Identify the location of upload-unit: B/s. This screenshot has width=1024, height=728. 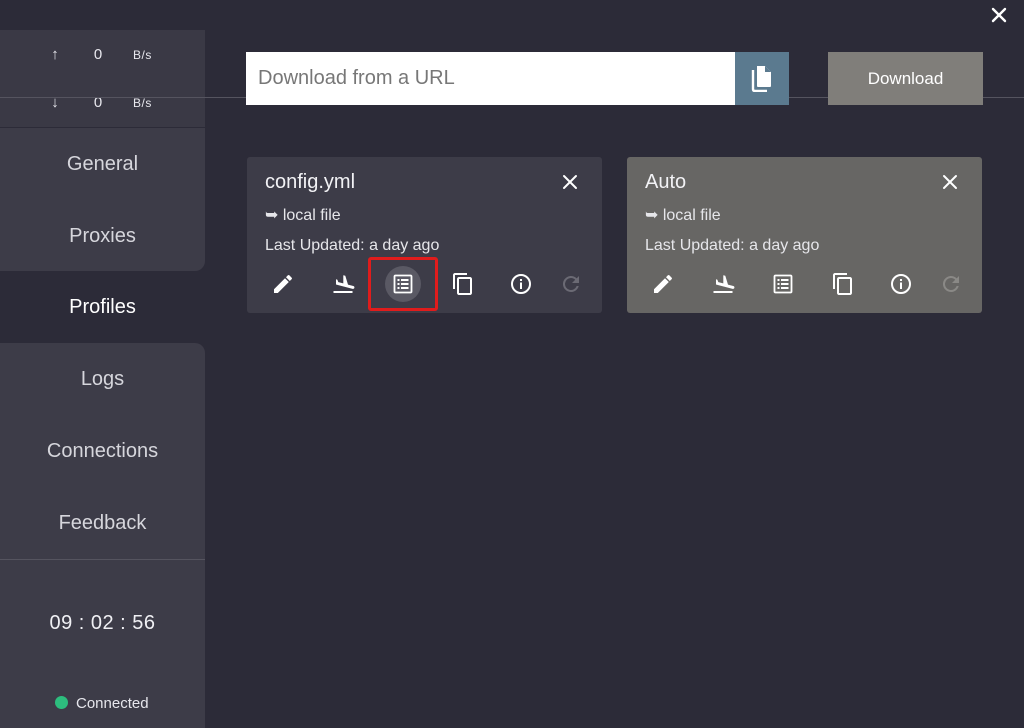
(142, 55).